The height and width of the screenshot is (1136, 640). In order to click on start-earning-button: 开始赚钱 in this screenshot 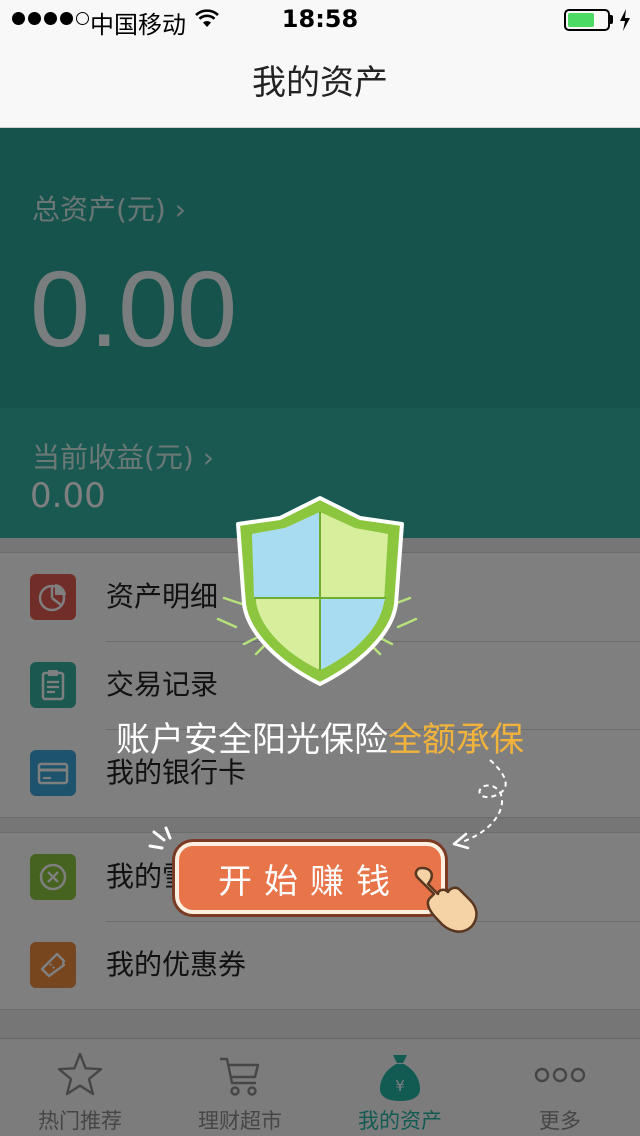, I will do `click(310, 878)`.